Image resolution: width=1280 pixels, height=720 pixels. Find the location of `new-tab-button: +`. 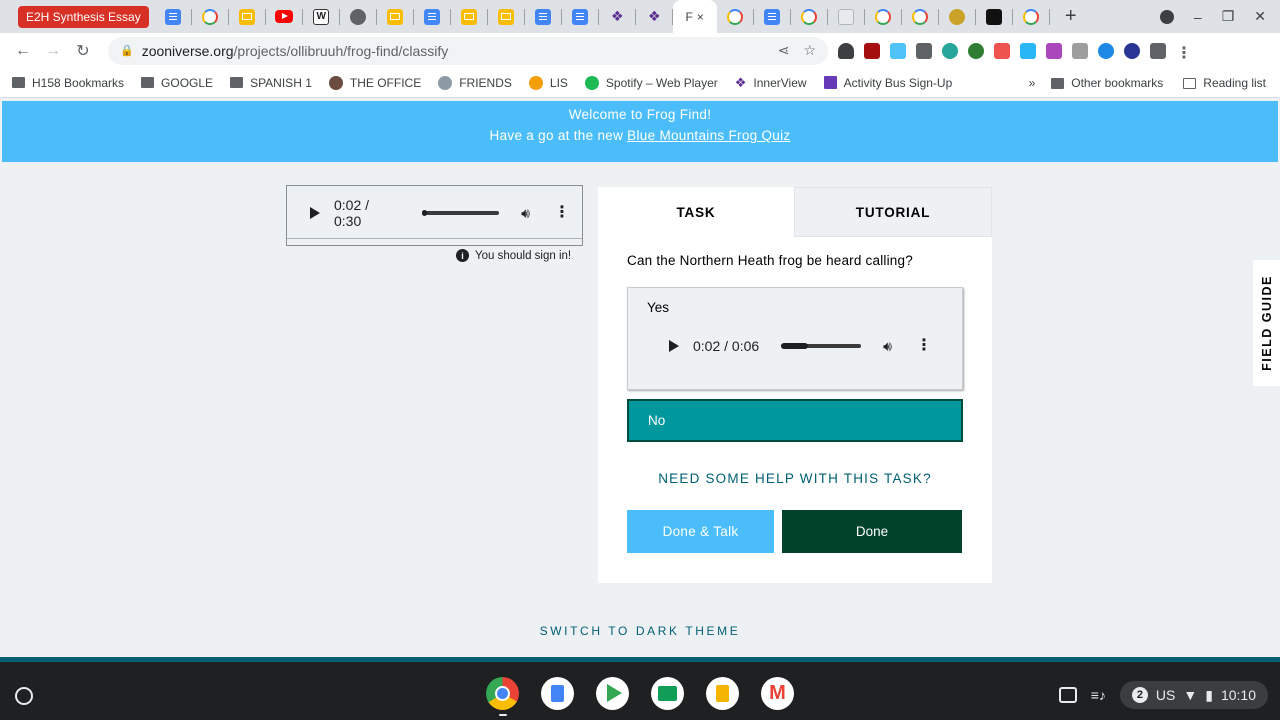

new-tab-button: + is located at coordinates (1071, 16).